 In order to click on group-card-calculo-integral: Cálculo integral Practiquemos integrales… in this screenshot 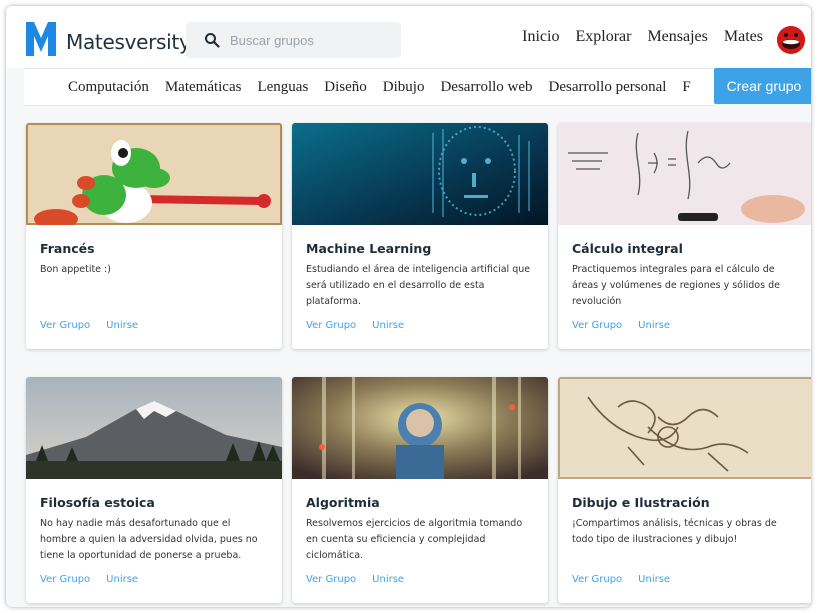, I will do `click(684, 236)`.